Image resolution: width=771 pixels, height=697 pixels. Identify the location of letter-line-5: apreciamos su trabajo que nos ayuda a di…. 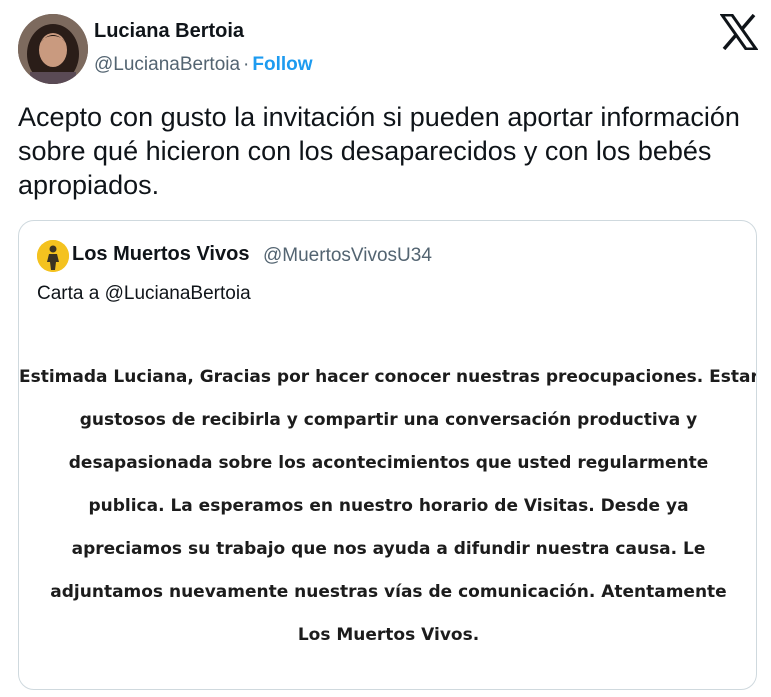
(388, 549).